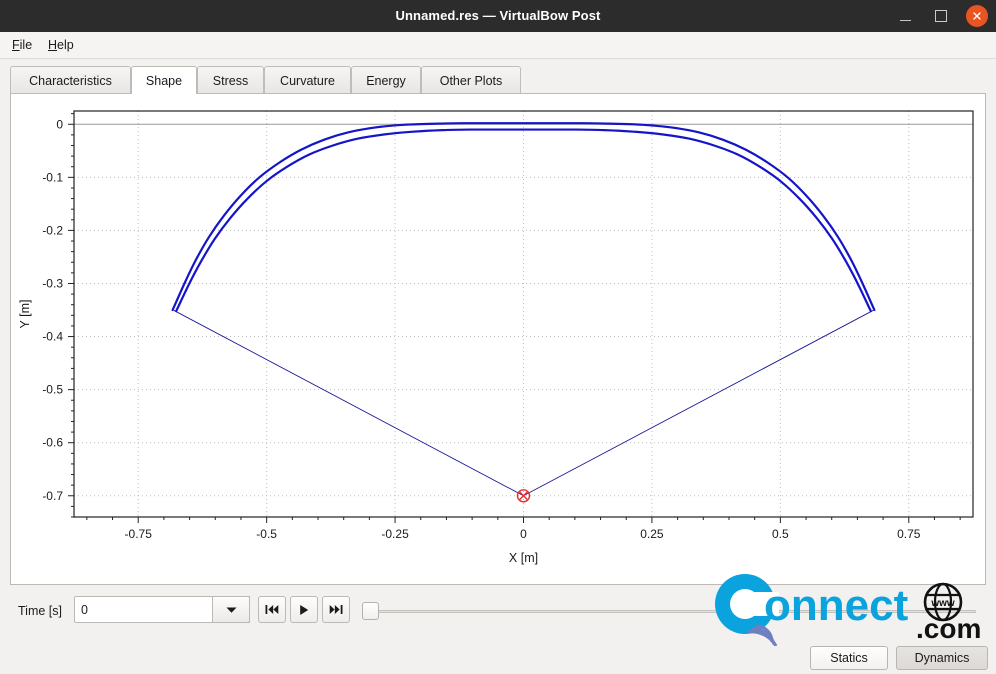 This screenshot has width=996, height=674. What do you see at coordinates (84, 609) in the screenshot?
I see `time-input-value: 0` at bounding box center [84, 609].